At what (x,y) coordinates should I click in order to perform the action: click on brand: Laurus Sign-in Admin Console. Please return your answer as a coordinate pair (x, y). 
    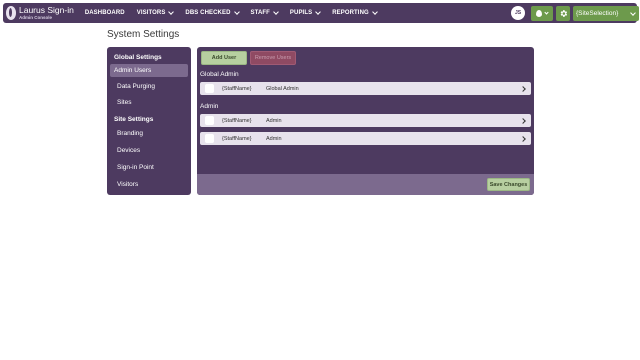
    Looking at the image, I should click on (38, 13).